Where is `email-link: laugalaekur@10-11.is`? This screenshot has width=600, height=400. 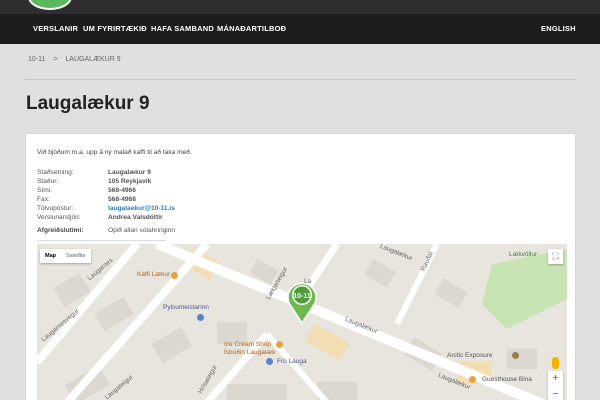
email-link: laugalaekur@10-11.is is located at coordinates (141, 208).